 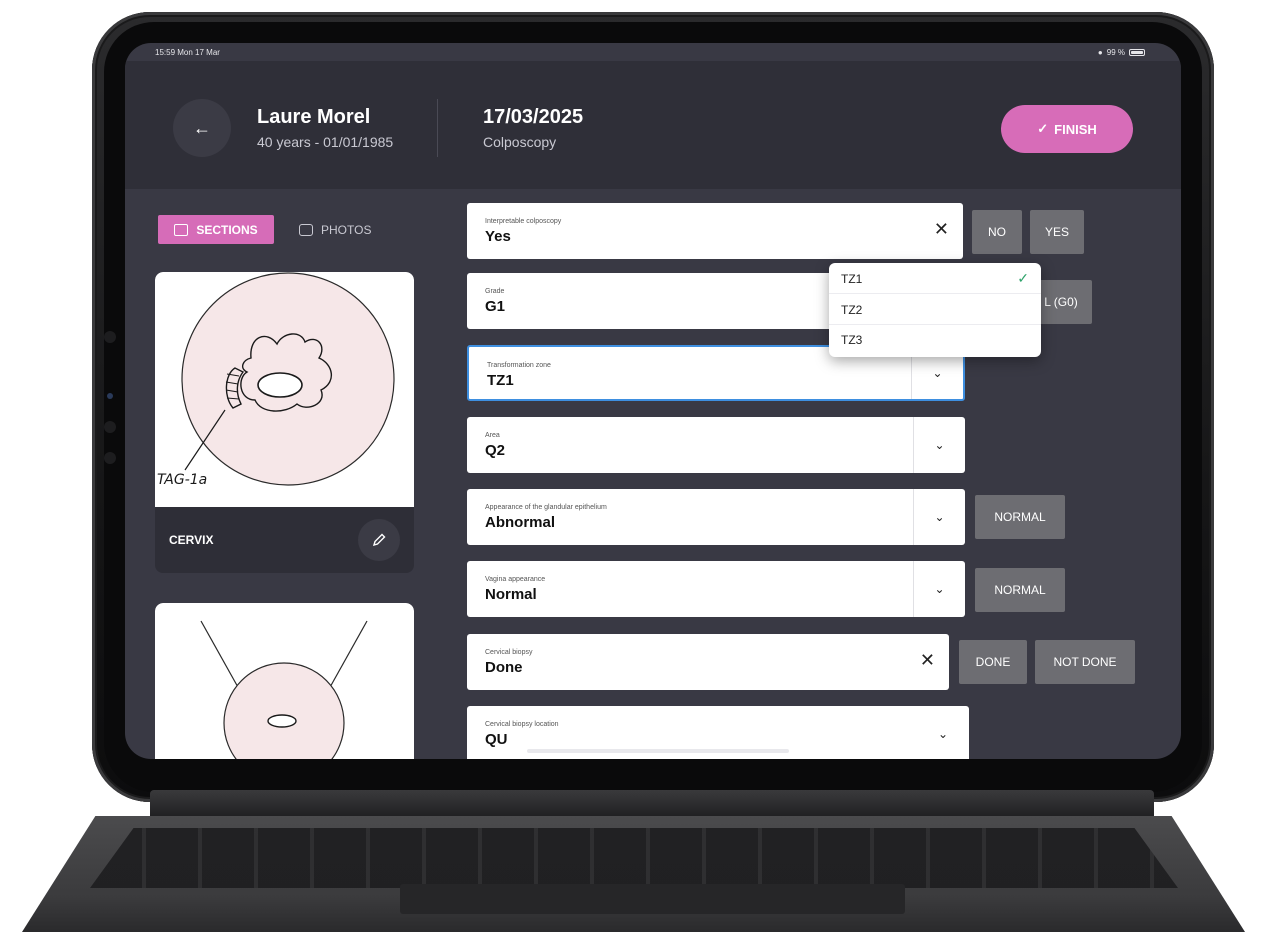 What do you see at coordinates (182, 480) in the screenshot?
I see `cervix-annotation-text: TAG-1a` at bounding box center [182, 480].